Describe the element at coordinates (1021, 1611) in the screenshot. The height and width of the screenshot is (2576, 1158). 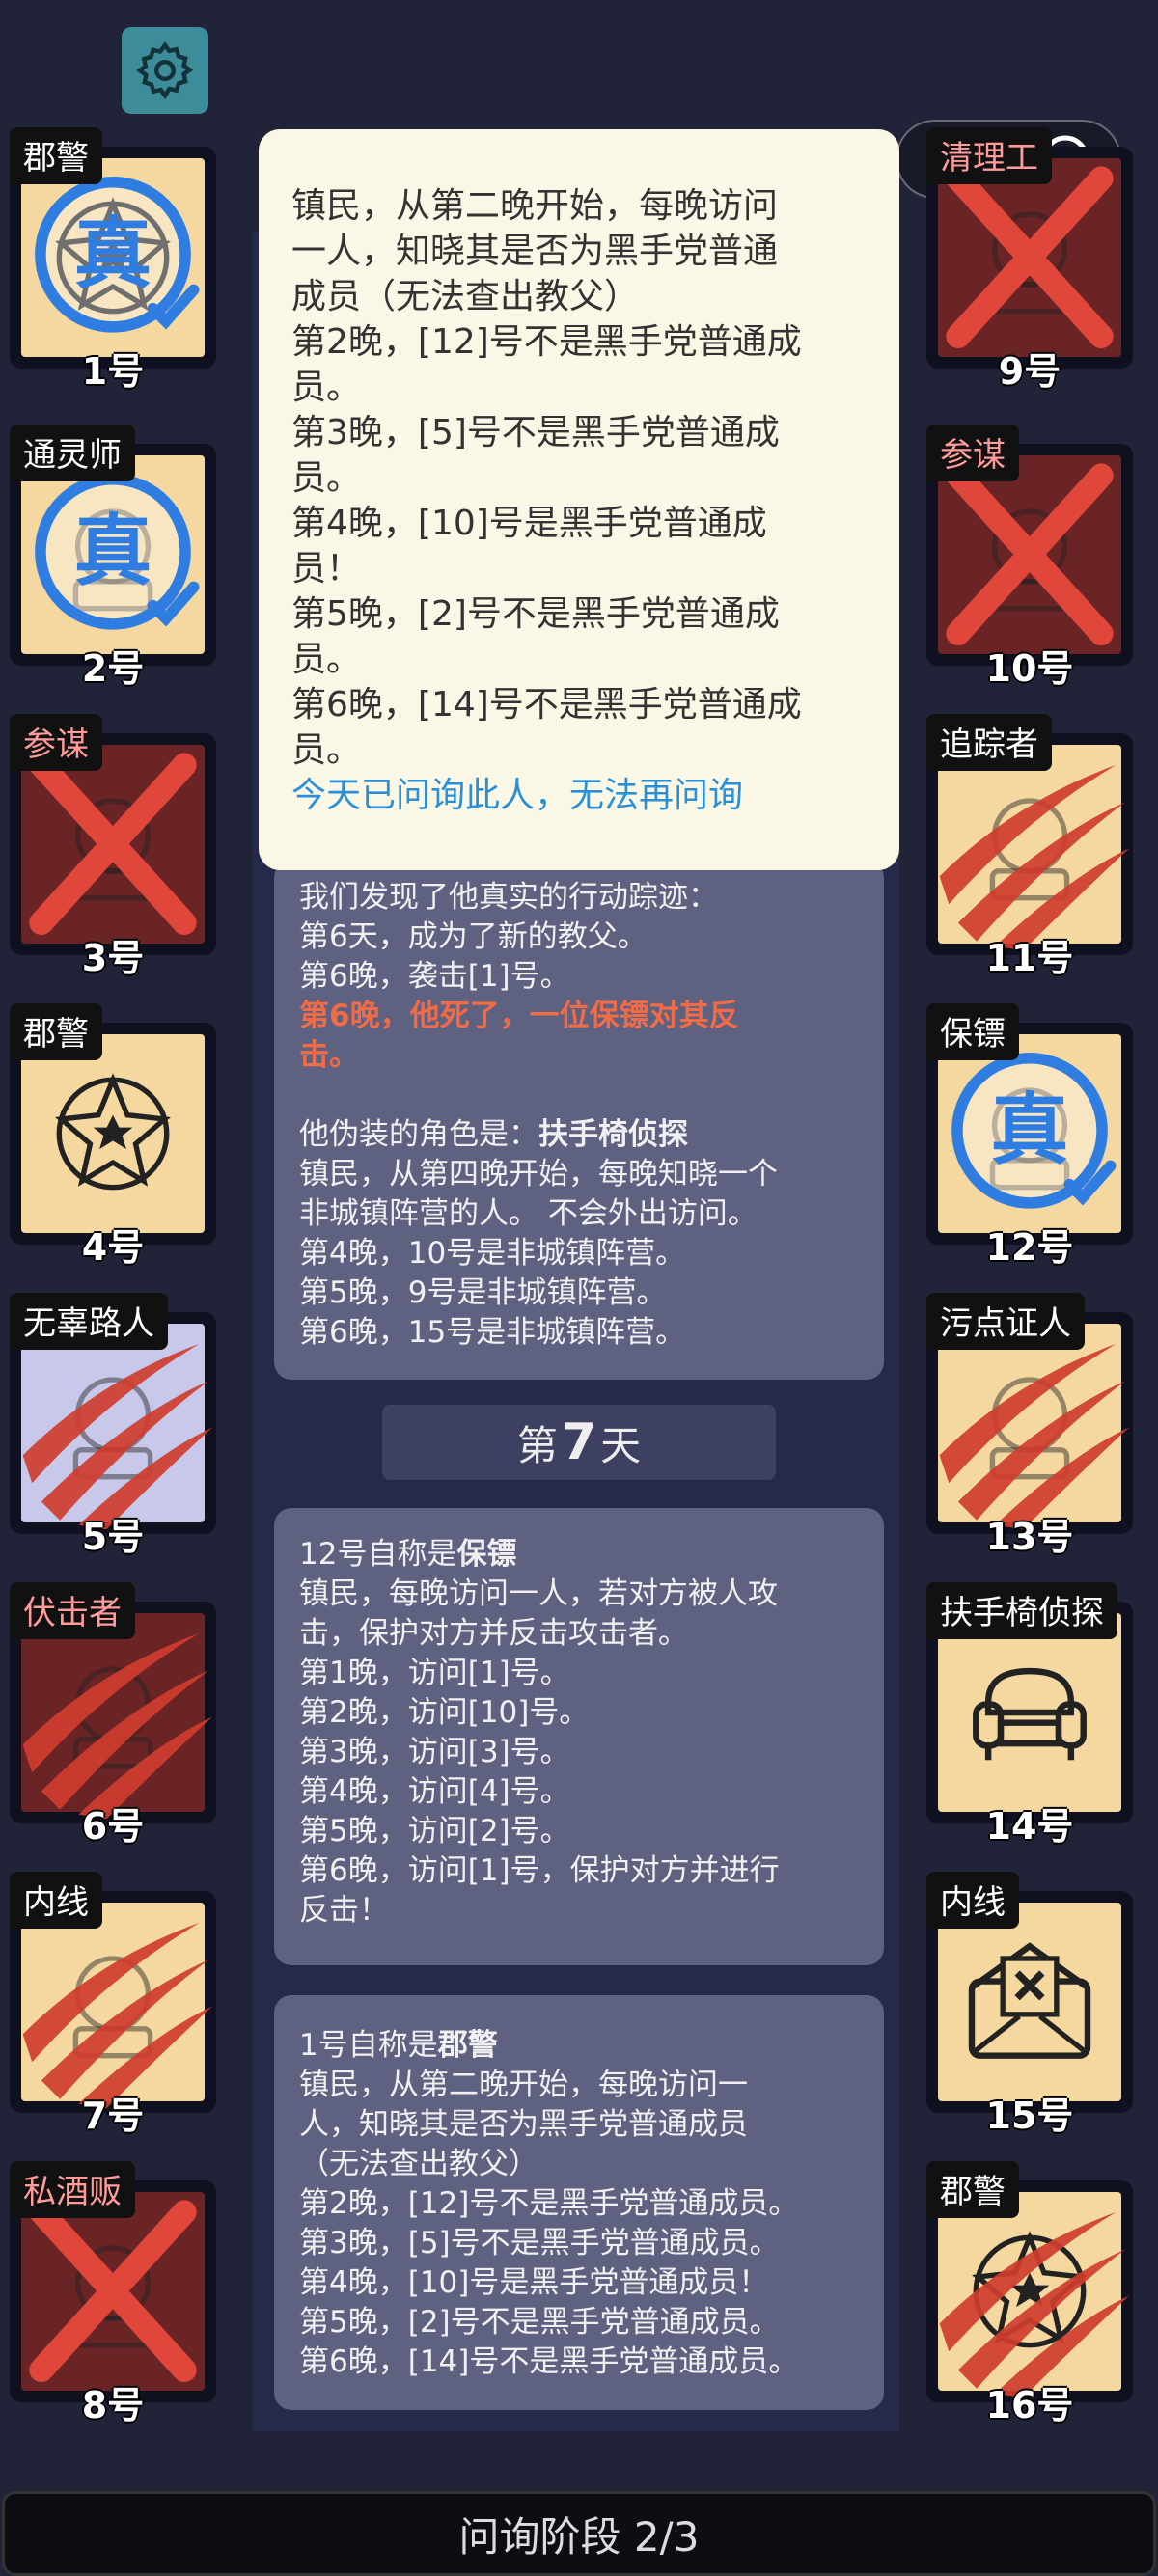
I see `player-role-tag: 扶手椅侦探` at that location.